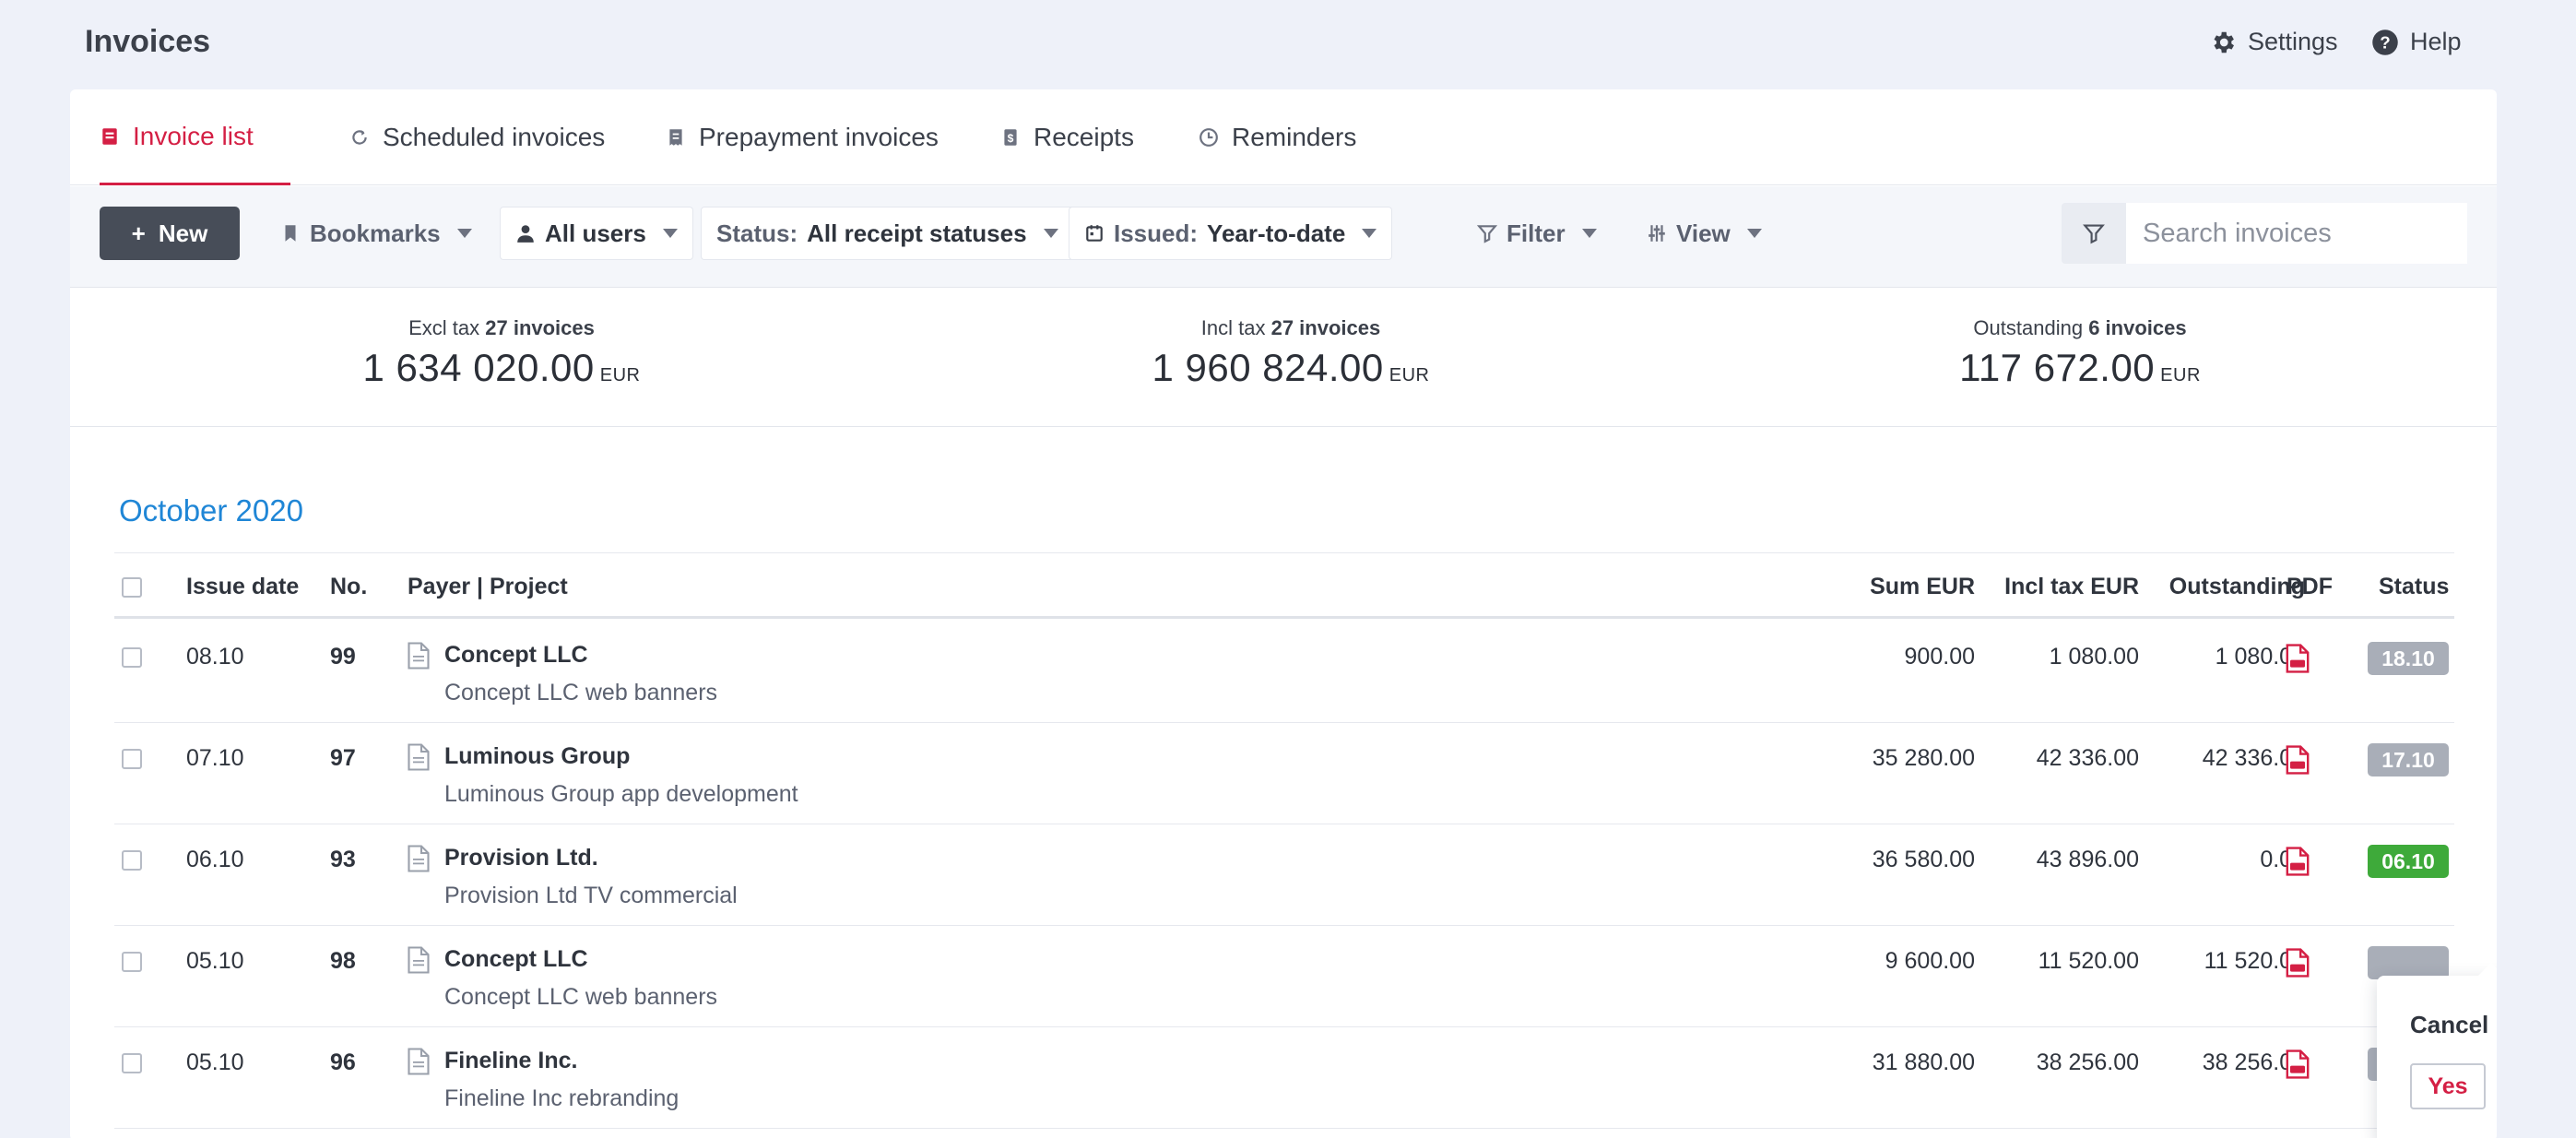  Describe the element at coordinates (2408, 962) in the screenshot. I see `status-badge` at that location.